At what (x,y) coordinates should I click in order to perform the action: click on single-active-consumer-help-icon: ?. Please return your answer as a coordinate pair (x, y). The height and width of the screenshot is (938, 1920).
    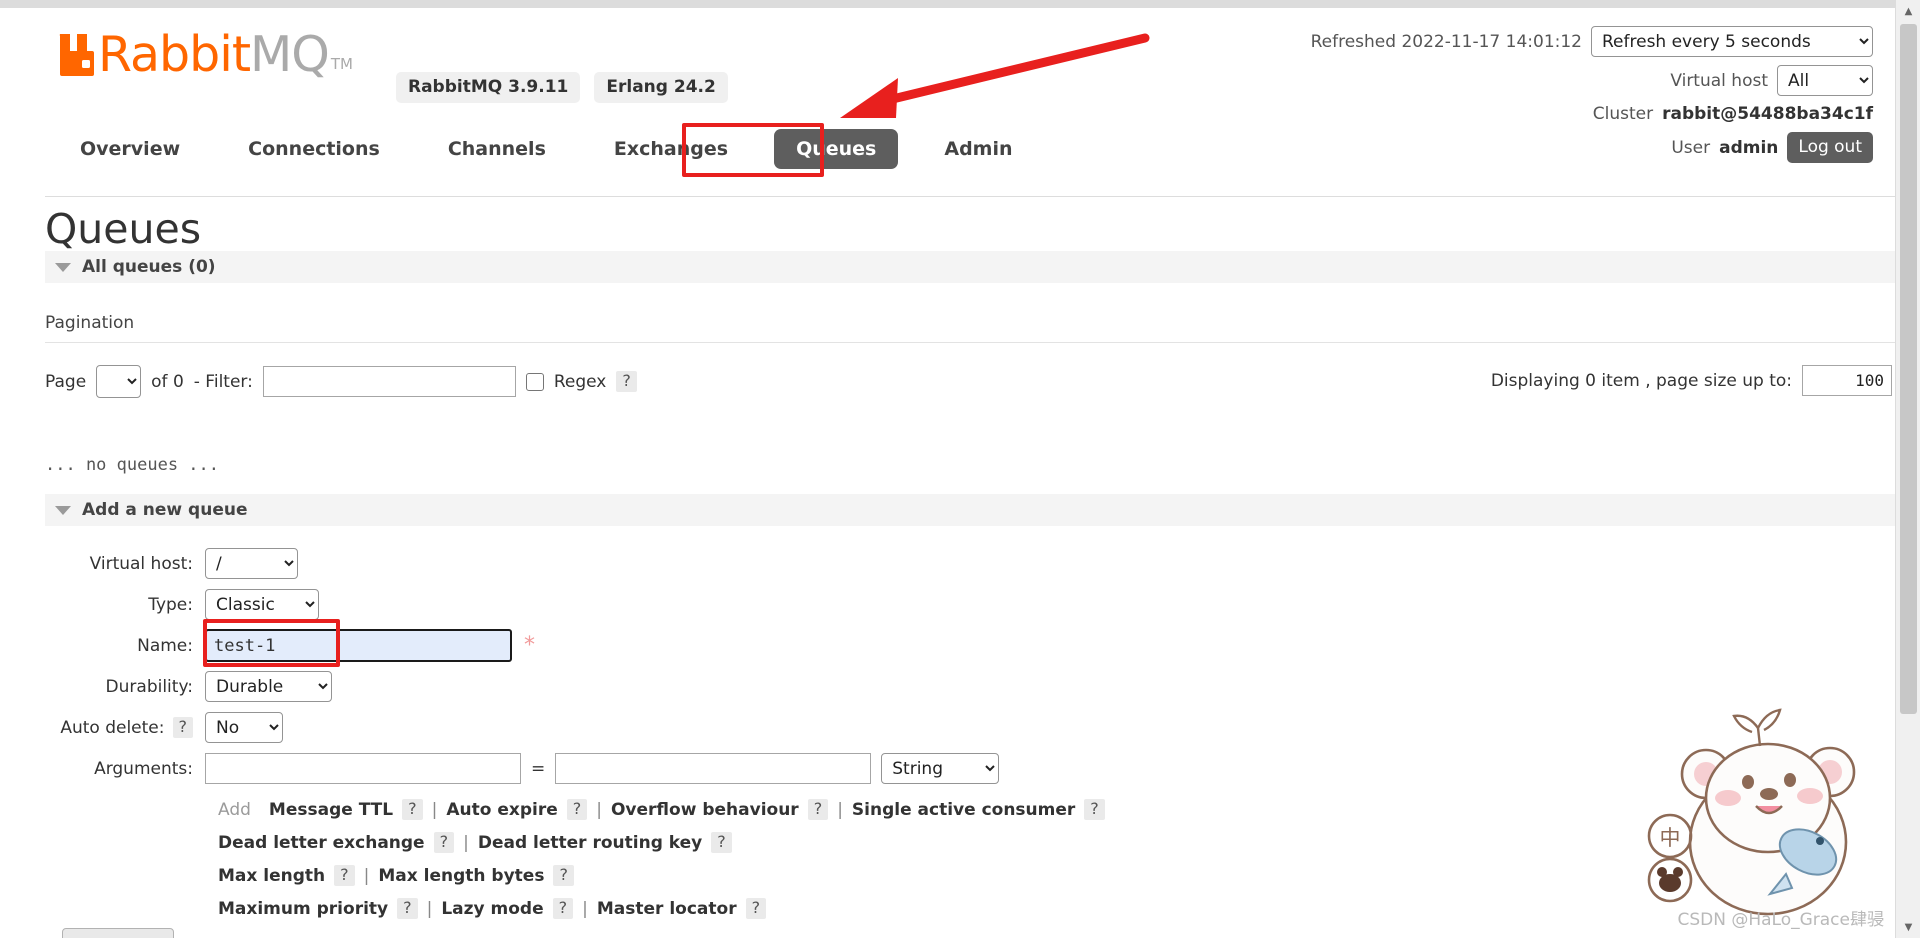
    Looking at the image, I should click on (1094, 809).